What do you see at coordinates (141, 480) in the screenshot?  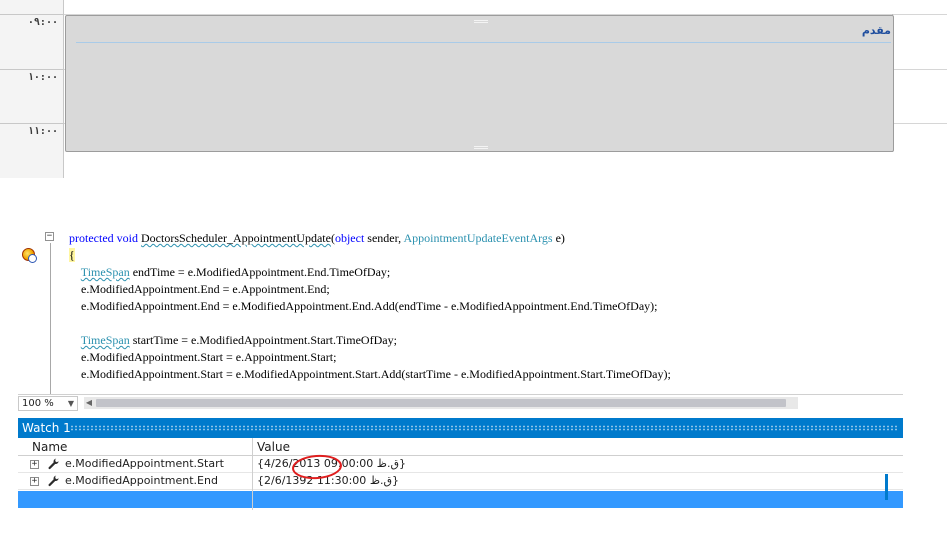 I see `watch-row-name: e.ModifiedAppointment.End` at bounding box center [141, 480].